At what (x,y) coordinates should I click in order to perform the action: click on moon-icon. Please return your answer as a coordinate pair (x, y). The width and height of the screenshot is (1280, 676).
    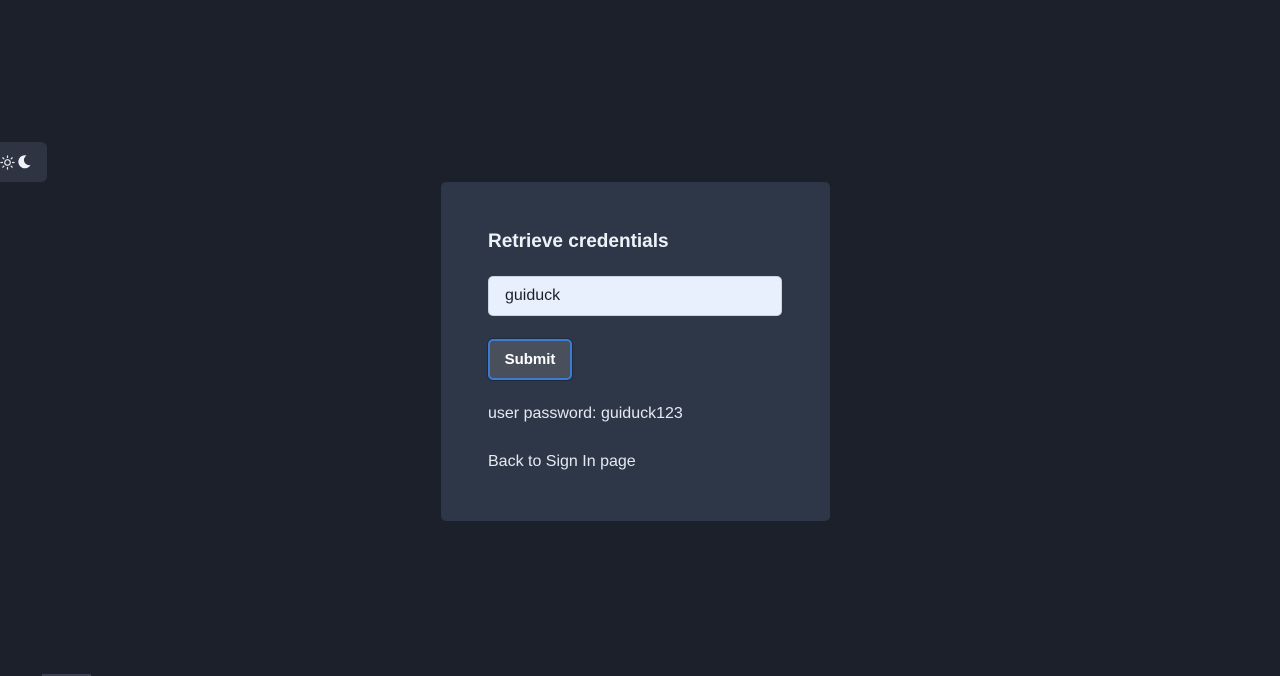
    Looking at the image, I should click on (24, 162).